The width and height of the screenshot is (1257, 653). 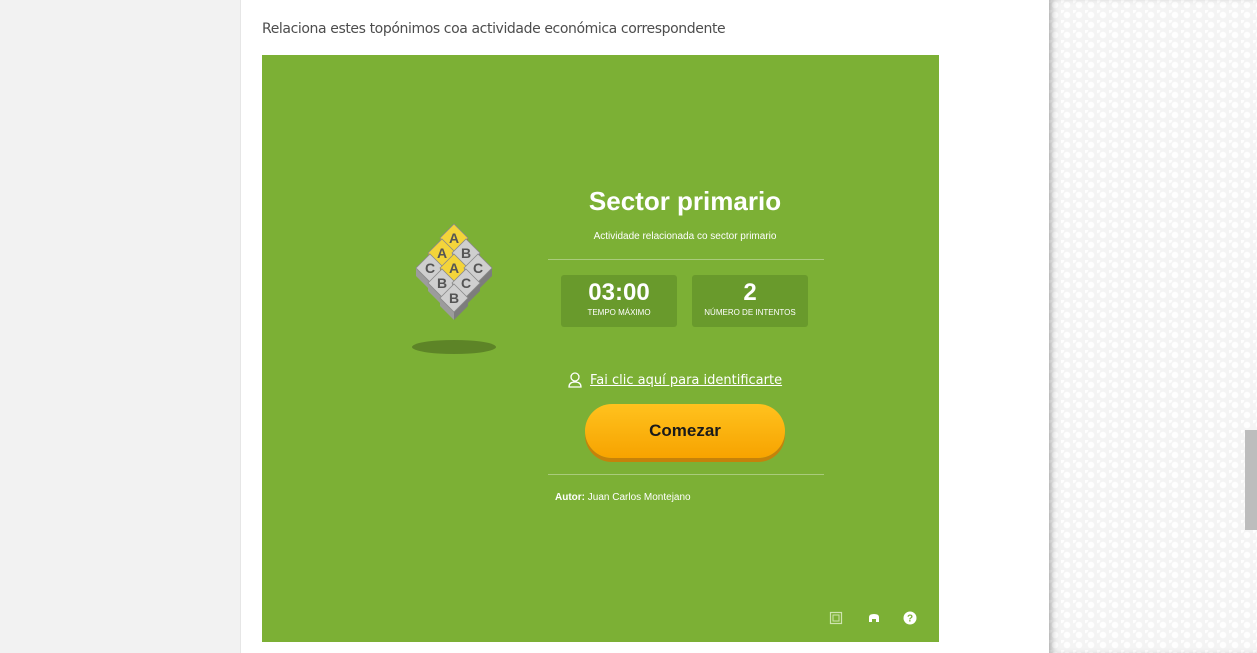 What do you see at coordinates (685, 431) in the screenshot?
I see `start-button: Comezar` at bounding box center [685, 431].